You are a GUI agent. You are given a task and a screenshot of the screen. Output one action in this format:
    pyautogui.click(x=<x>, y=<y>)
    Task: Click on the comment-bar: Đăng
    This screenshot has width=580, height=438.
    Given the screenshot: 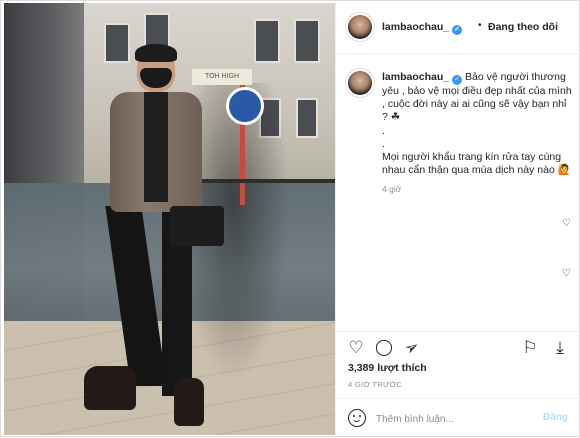 What is the action you would take?
    pyautogui.click(x=458, y=418)
    